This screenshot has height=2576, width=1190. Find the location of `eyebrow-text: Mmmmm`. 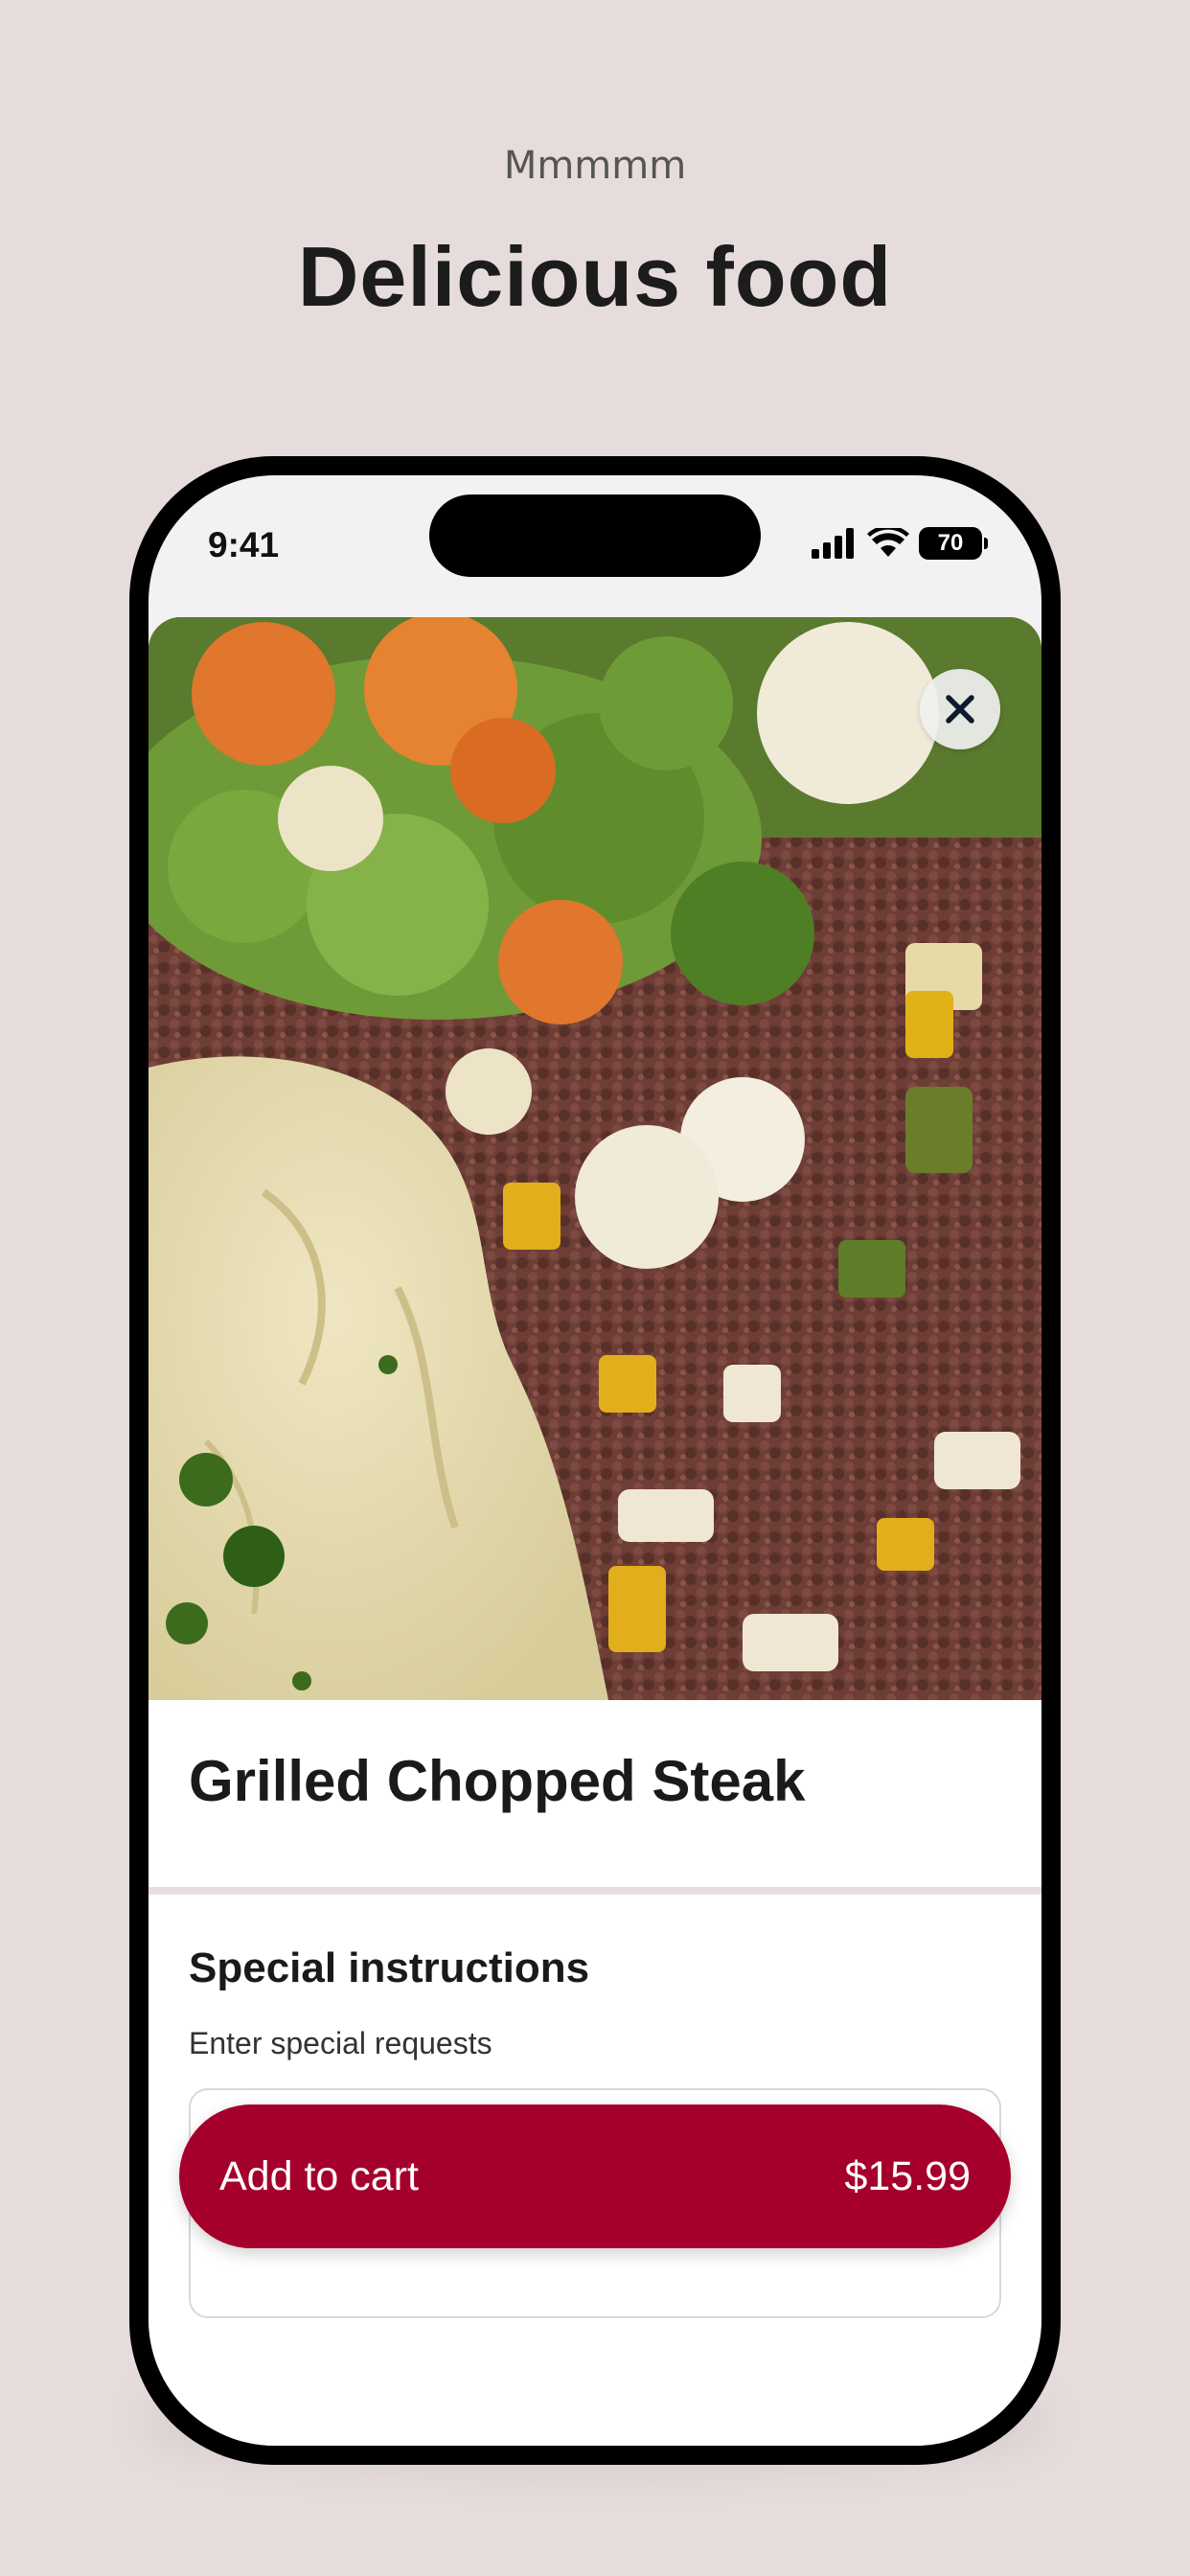

eyebrow-text: Mmmmm is located at coordinates (595, 166).